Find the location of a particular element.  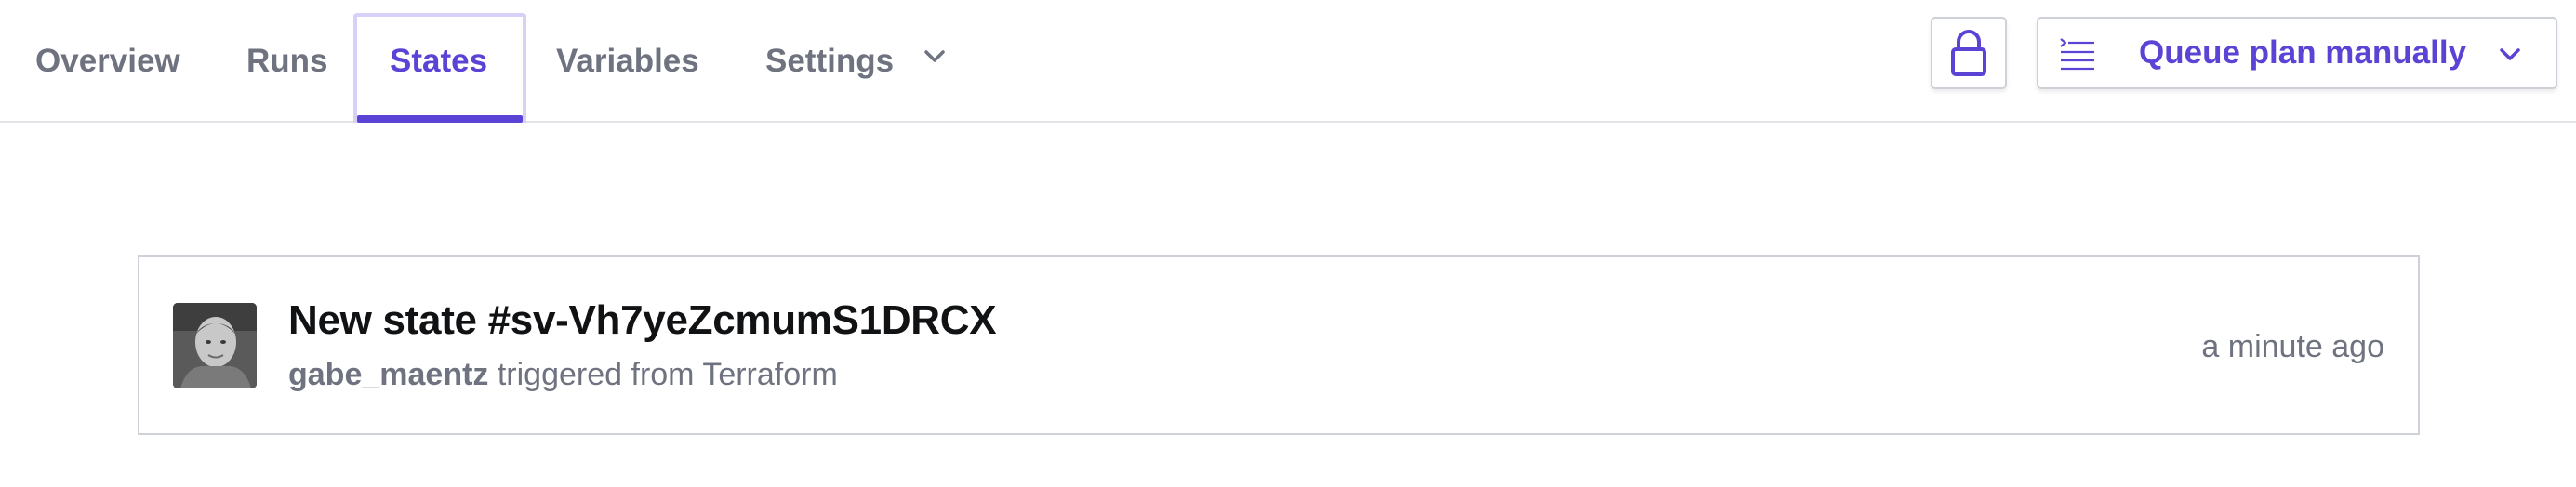

tab-overview: Overview is located at coordinates (107, 62).